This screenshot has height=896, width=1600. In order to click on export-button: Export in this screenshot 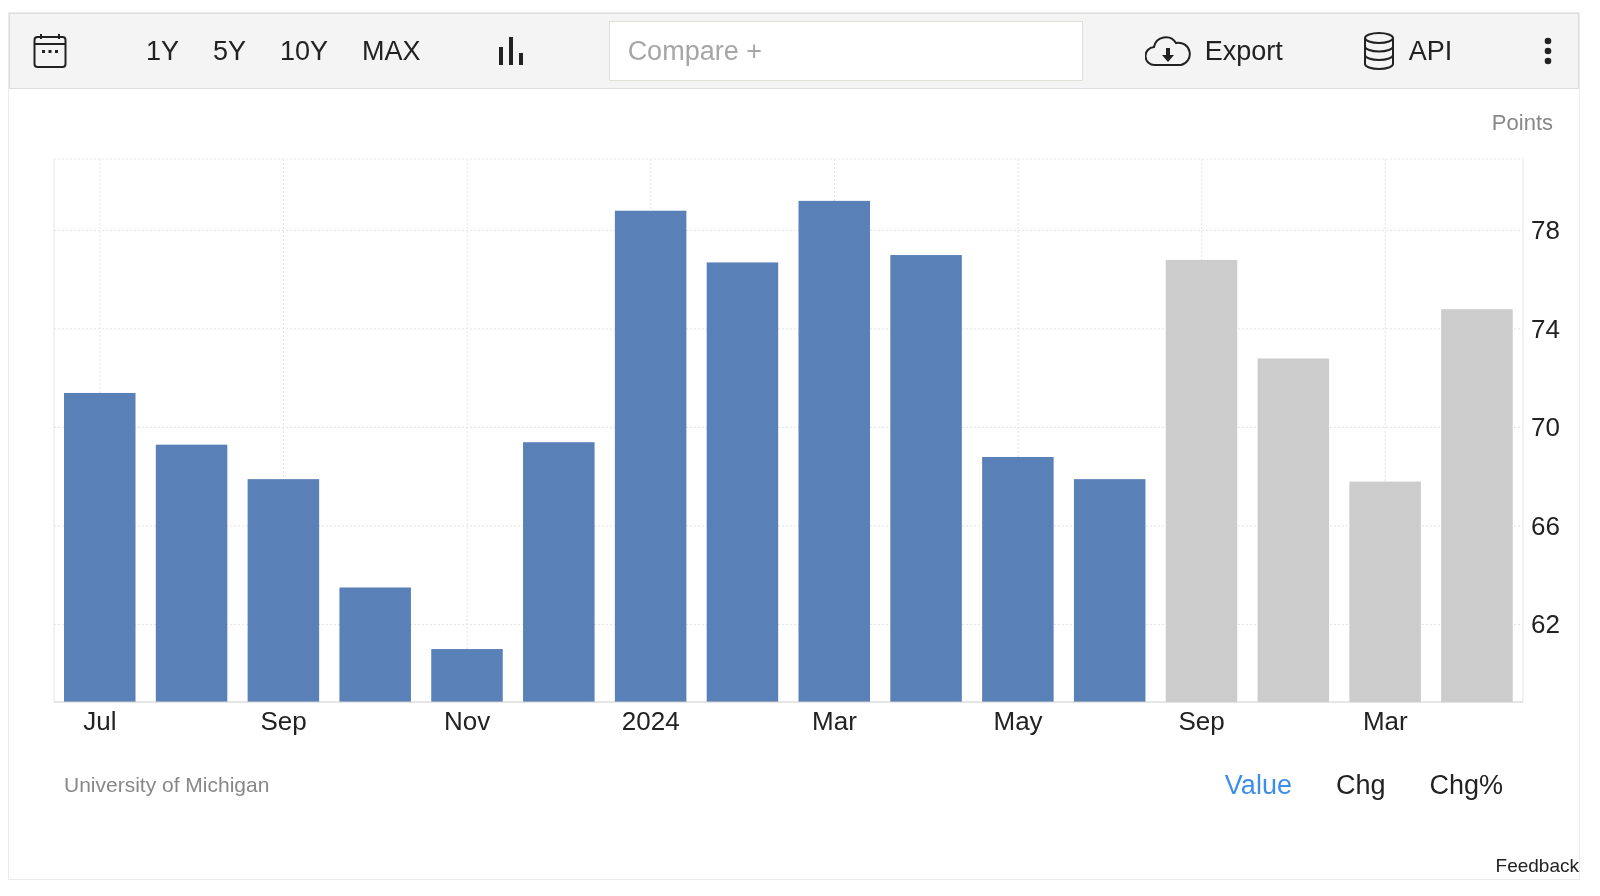, I will do `click(1213, 51)`.